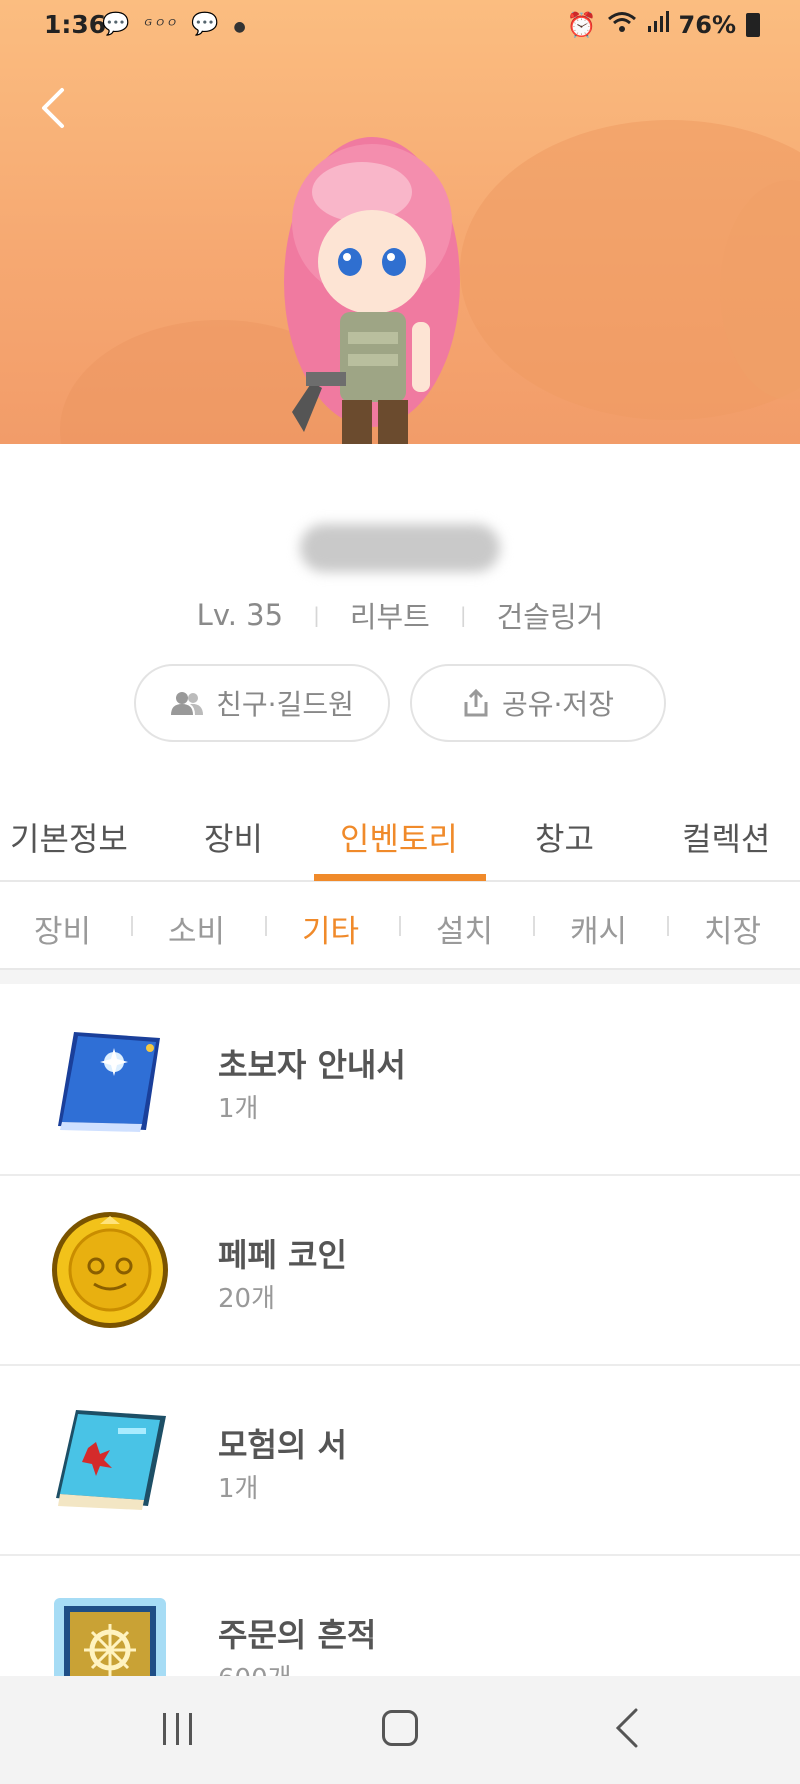 The height and width of the screenshot is (1784, 800). I want to click on character-job: 건슬링거, so click(550, 617).